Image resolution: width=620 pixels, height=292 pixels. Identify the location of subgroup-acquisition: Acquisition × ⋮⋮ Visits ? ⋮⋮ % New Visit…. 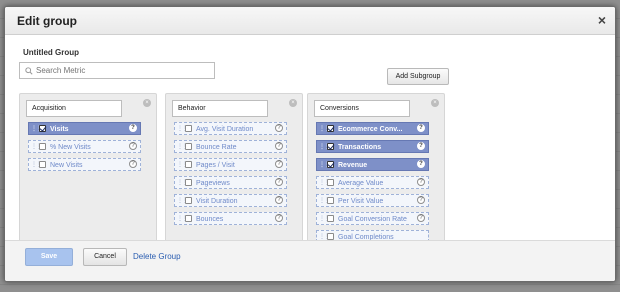
(88, 169).